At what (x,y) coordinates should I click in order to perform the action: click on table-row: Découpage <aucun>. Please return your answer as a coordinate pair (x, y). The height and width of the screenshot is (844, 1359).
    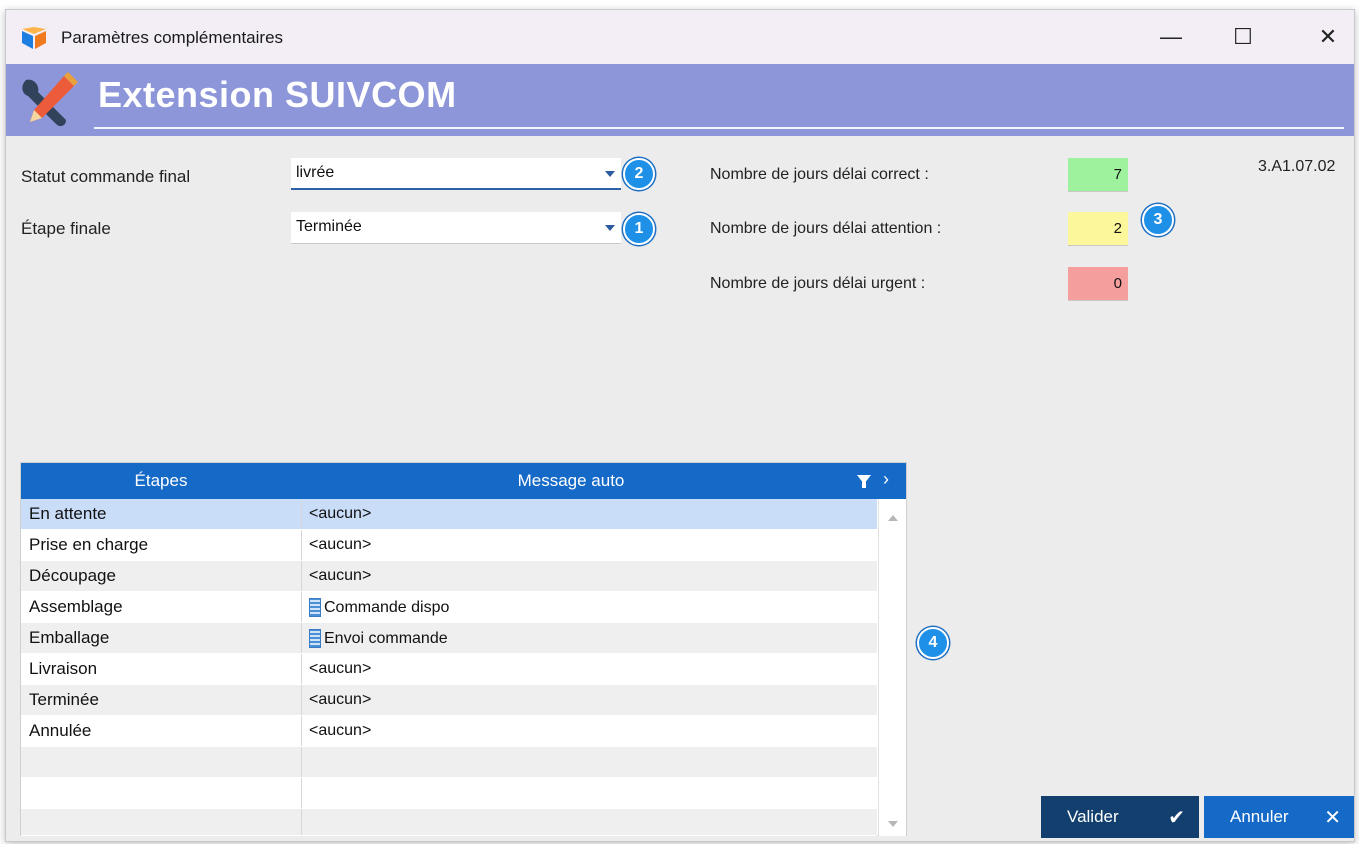
    Looking at the image, I should click on (449, 576).